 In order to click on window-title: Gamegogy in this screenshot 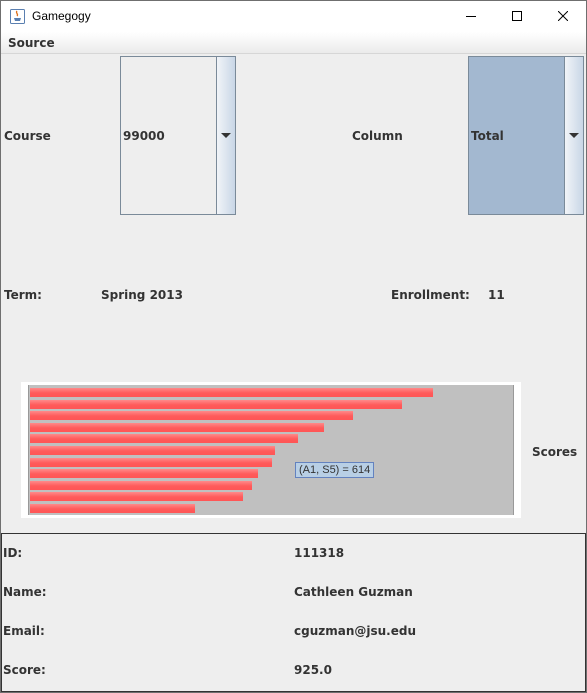, I will do `click(61, 16)`.